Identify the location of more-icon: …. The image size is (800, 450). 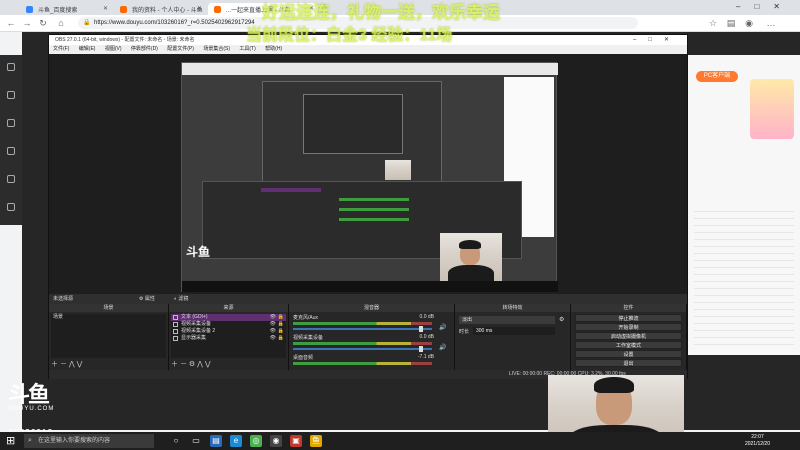
(771, 23).